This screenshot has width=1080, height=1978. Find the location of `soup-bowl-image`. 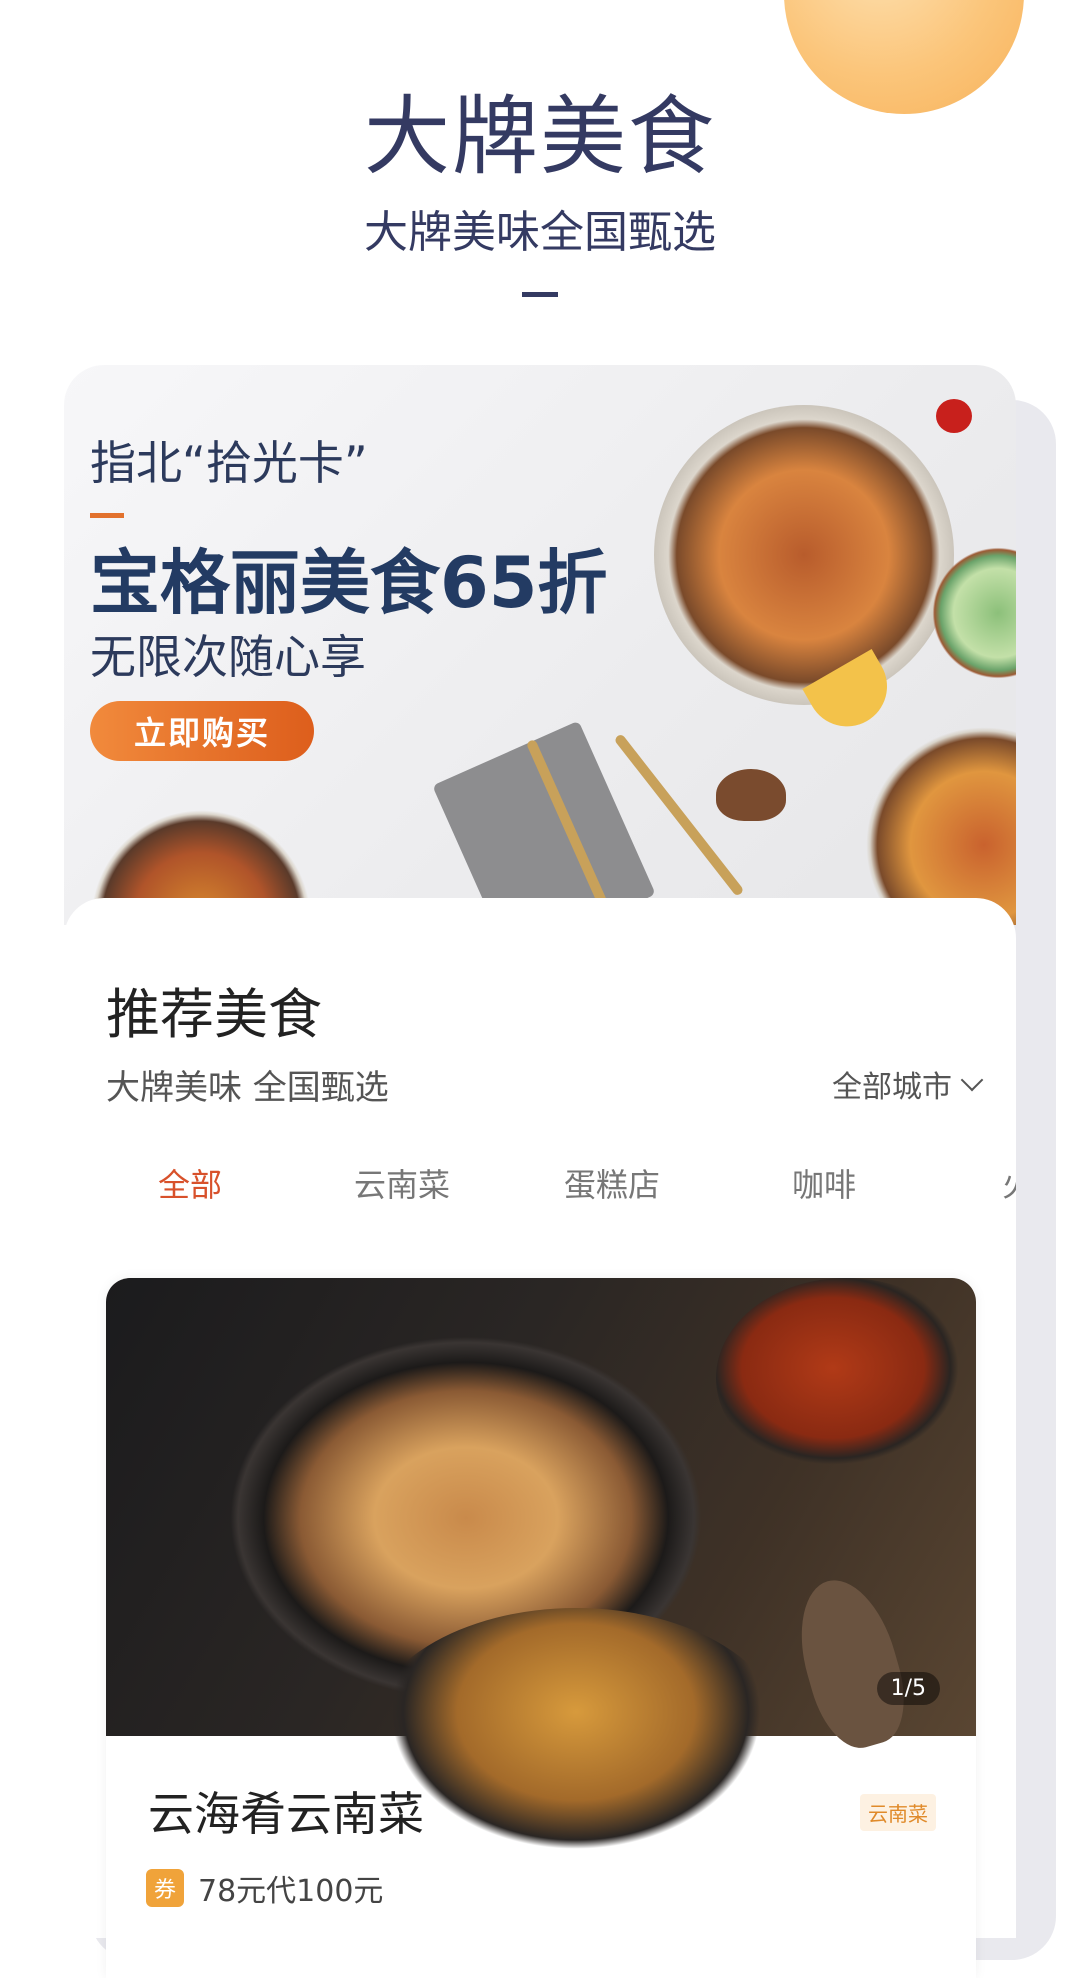

soup-bowl-image is located at coordinates (576, 1738).